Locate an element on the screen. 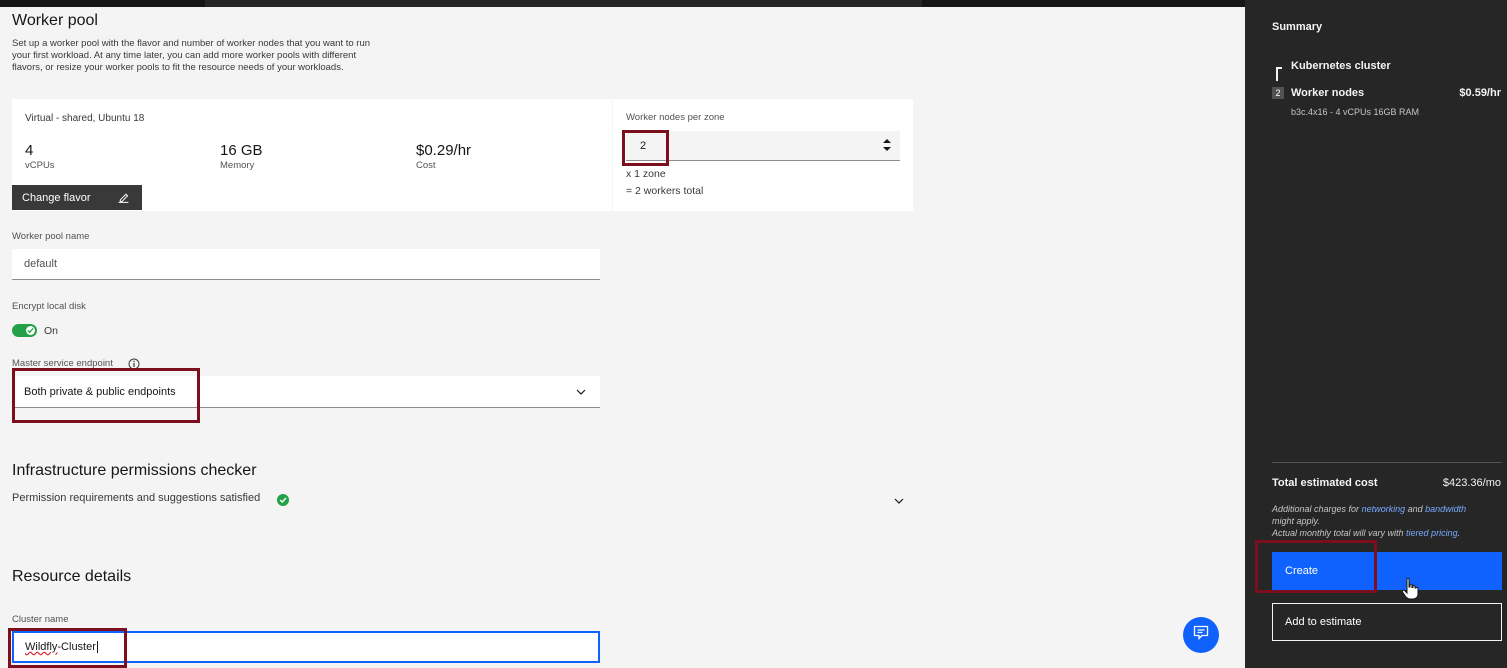 This screenshot has width=1507, height=668. cost-label: Cost is located at coordinates (426, 165).